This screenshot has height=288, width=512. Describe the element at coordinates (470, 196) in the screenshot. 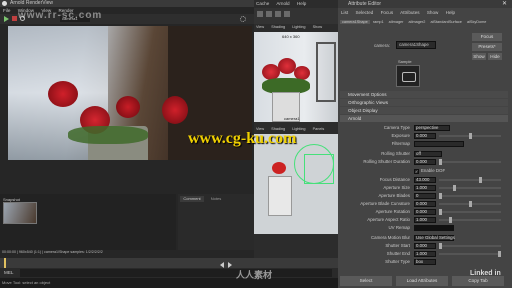

I see `aperture-blades-slider` at that location.